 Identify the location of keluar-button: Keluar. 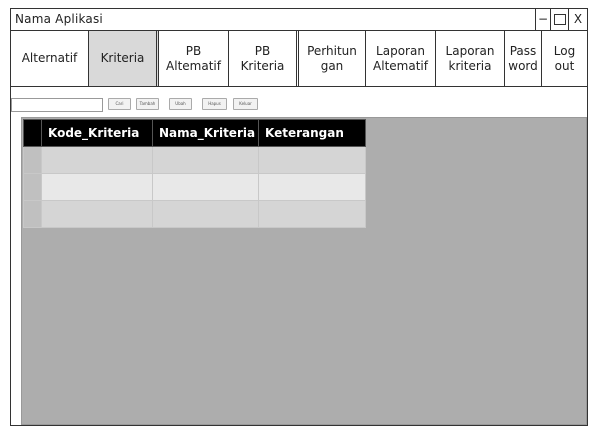
(245, 104).